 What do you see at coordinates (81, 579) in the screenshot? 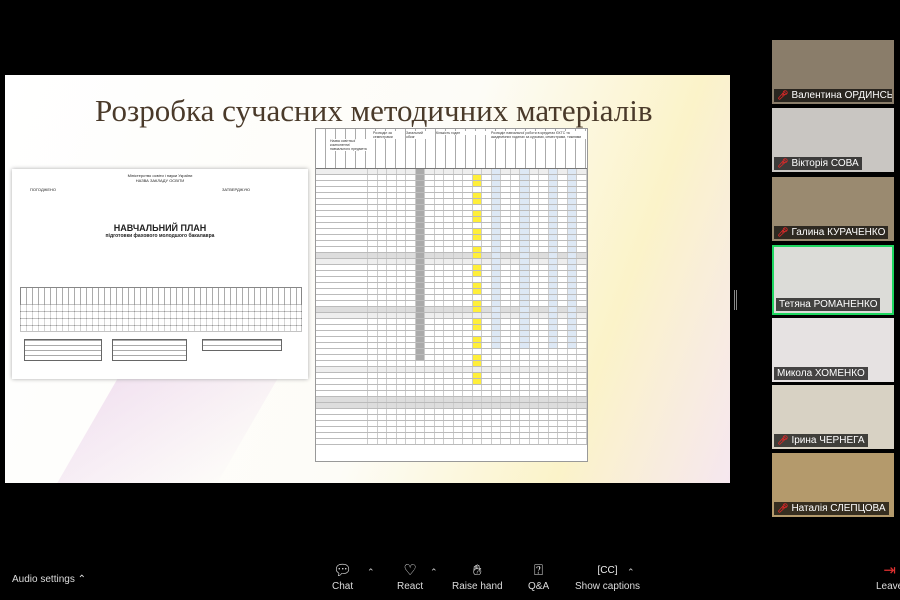
I see `chevron-up-icon: ⌃` at bounding box center [81, 579].